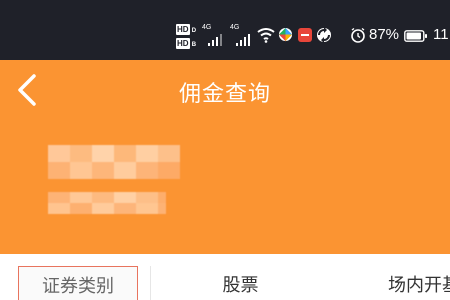 The image size is (450, 300). I want to click on clock-time: 11, so click(441, 34).